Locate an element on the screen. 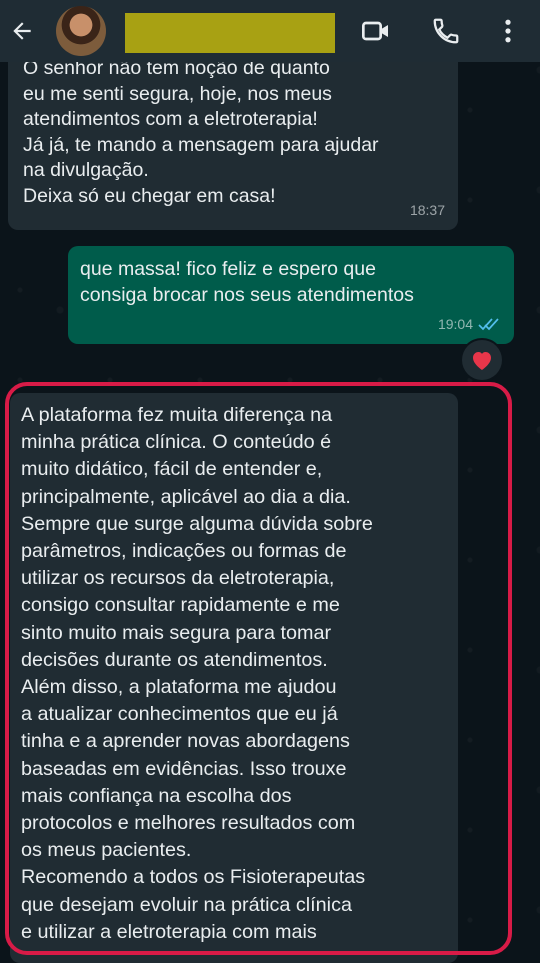 Image resolution: width=540 pixels, height=963 pixels. video-call-button is located at coordinates (376, 31).